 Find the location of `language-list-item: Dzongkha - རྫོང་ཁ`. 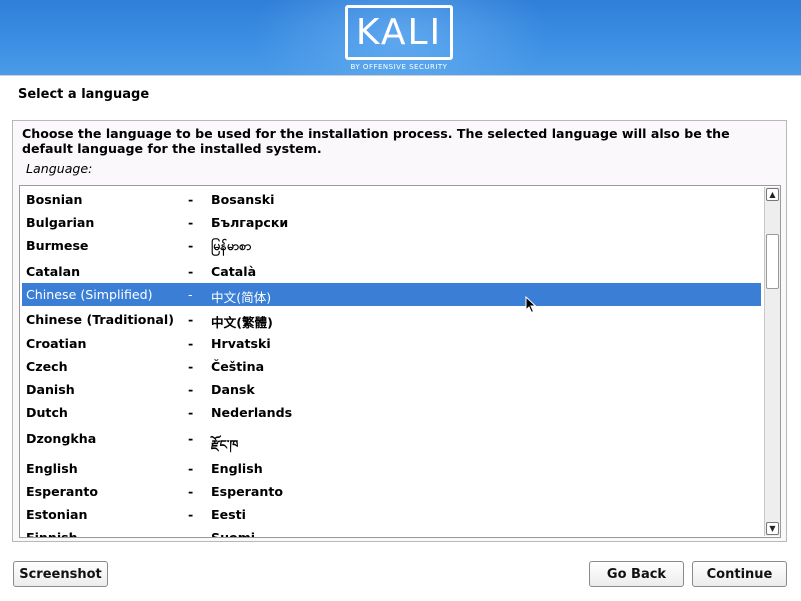

language-list-item: Dzongkha - རྫོང་ཁ is located at coordinates (391, 439).